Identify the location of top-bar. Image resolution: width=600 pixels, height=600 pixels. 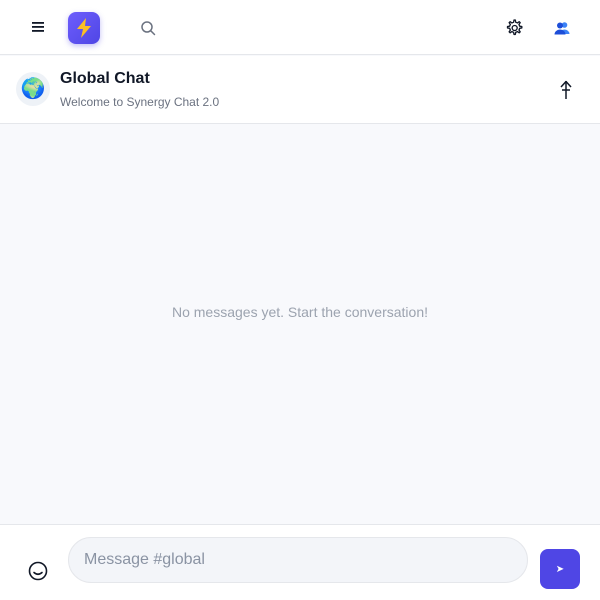
(300, 27).